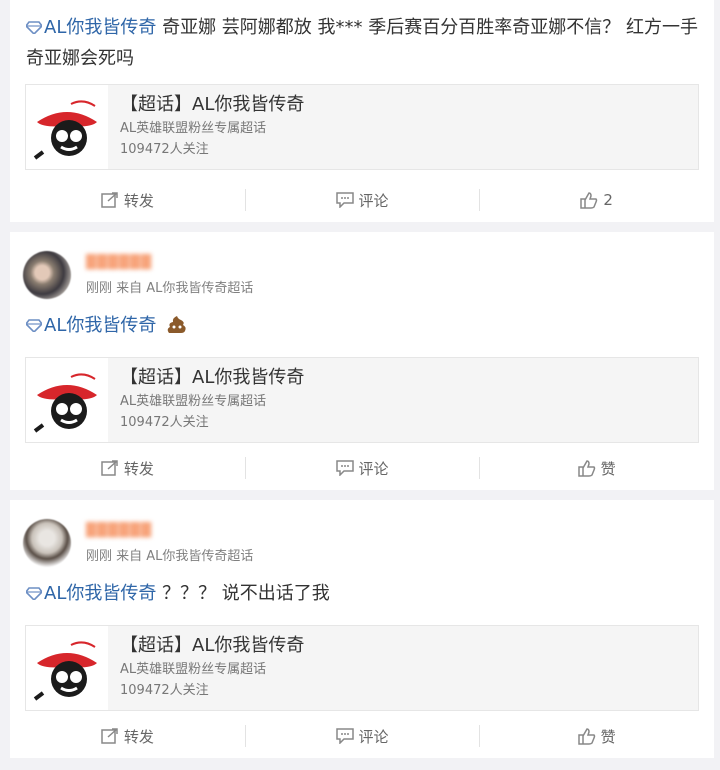  What do you see at coordinates (362, 594) in the screenshot?
I see `post-text: AL你我皆传奇 ？？？ 说不出话了我` at bounding box center [362, 594].